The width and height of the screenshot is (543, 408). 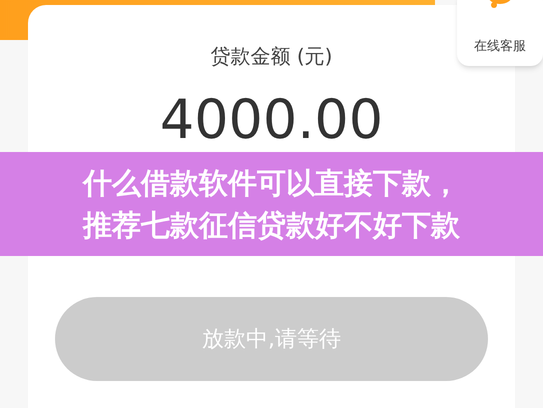 What do you see at coordinates (272, 120) in the screenshot?
I see `loan-amount: 4000.00` at bounding box center [272, 120].